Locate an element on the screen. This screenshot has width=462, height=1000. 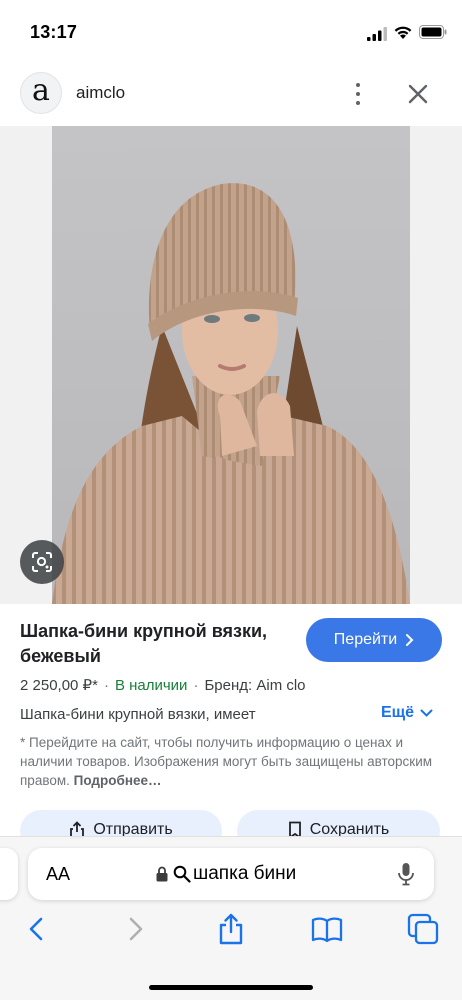
lens-icon is located at coordinates (42, 562).